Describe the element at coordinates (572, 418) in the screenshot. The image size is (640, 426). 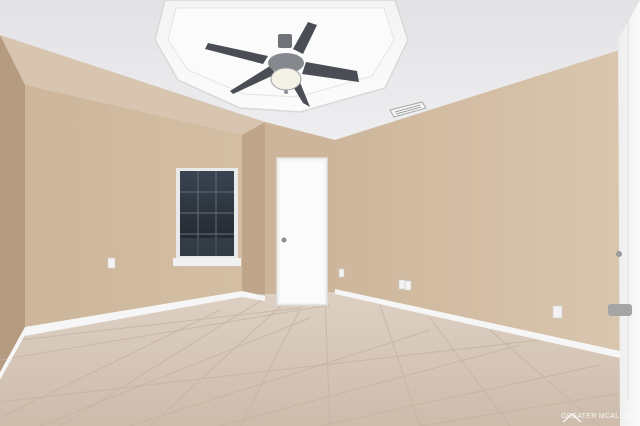
I see `house-roof-icon` at that location.